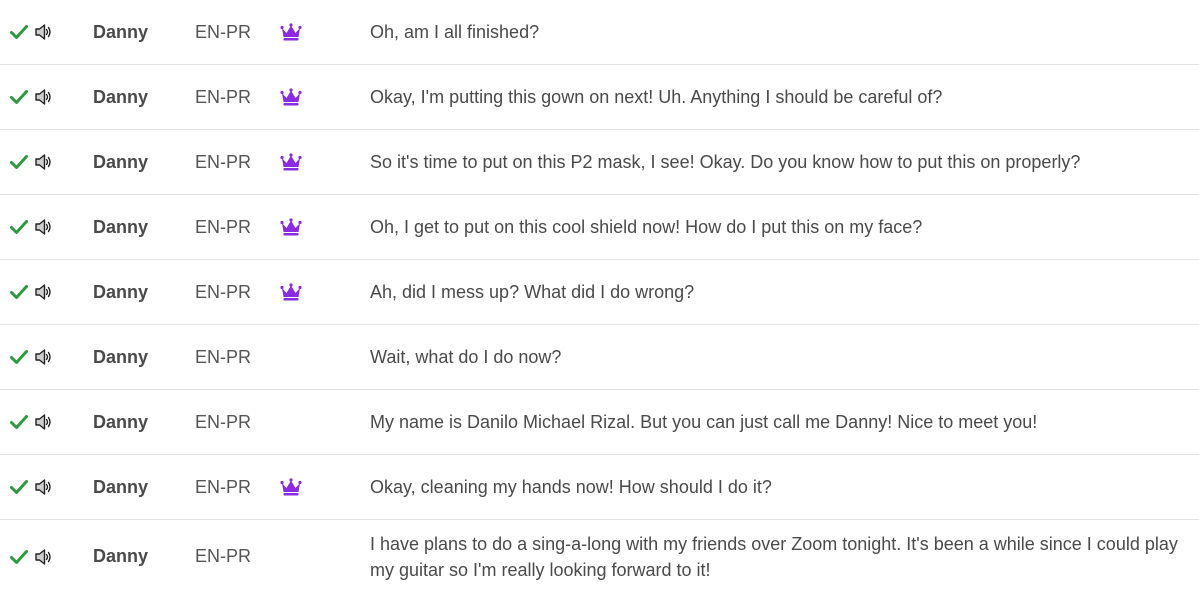 The image size is (1199, 589). I want to click on dialogue-text: Oh, am I all finished?, so click(455, 32).